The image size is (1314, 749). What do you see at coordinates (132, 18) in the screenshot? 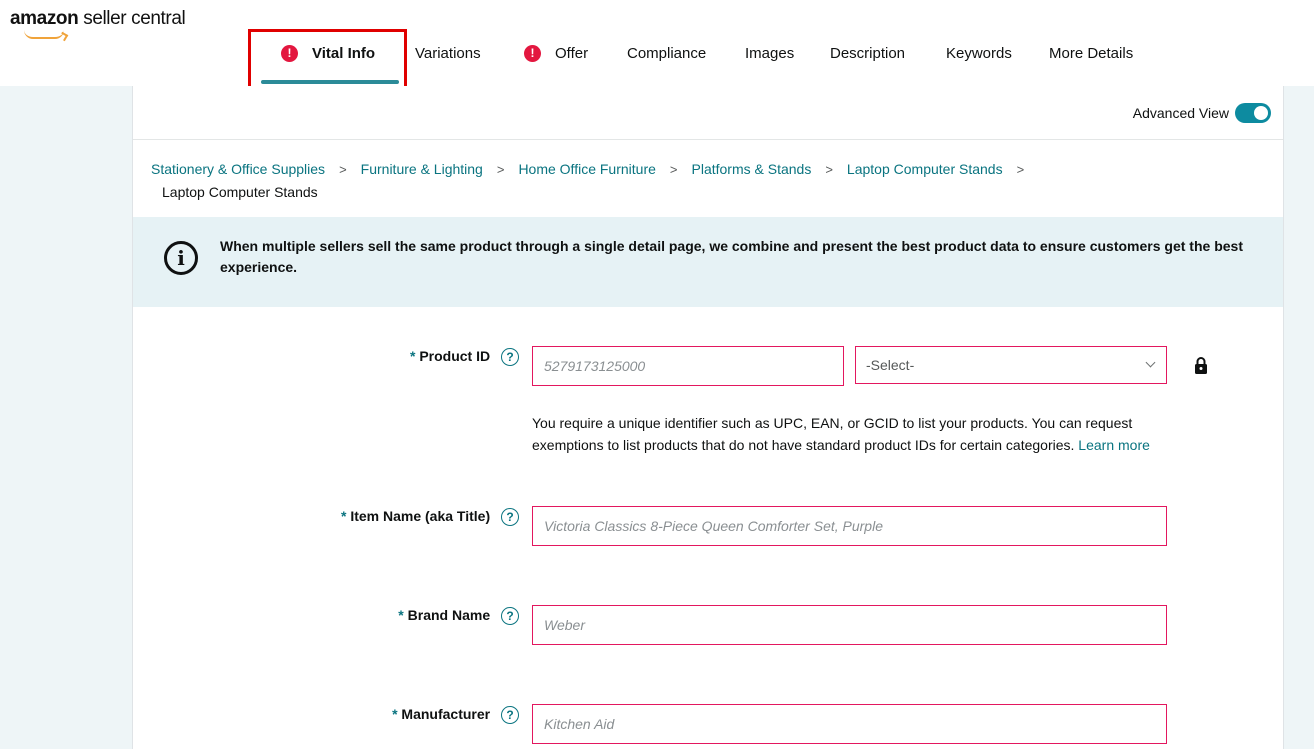
I see `logo-product: seller central` at bounding box center [132, 18].